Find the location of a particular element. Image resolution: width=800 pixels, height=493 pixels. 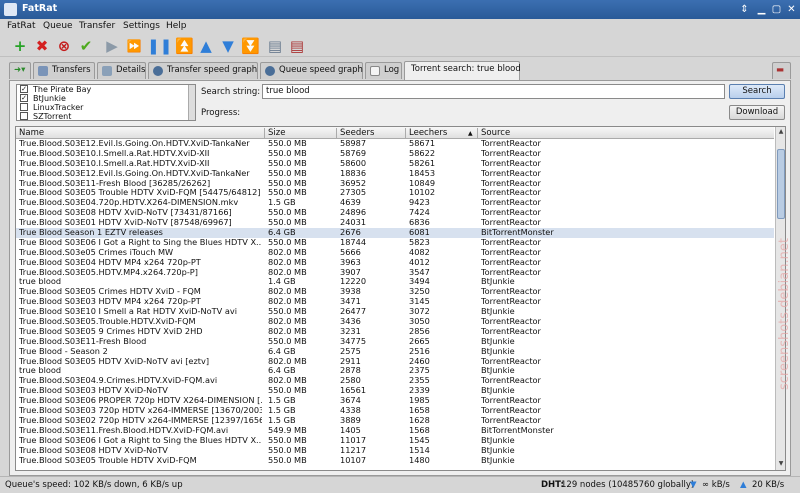

window-menu-icon: ⇕ is located at coordinates (744, 9).